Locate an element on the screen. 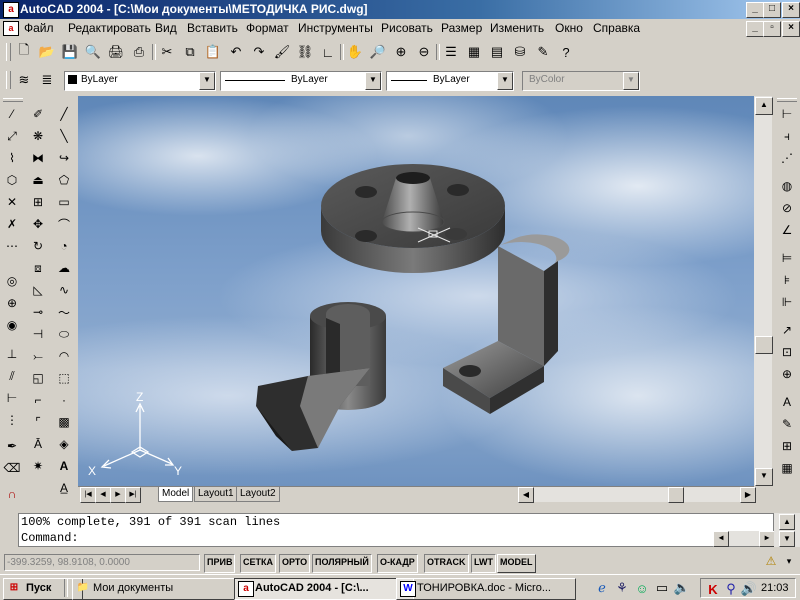 This screenshot has width=800, height=600. command-hscroll: ◀ ▶ is located at coordinates (744, 539).